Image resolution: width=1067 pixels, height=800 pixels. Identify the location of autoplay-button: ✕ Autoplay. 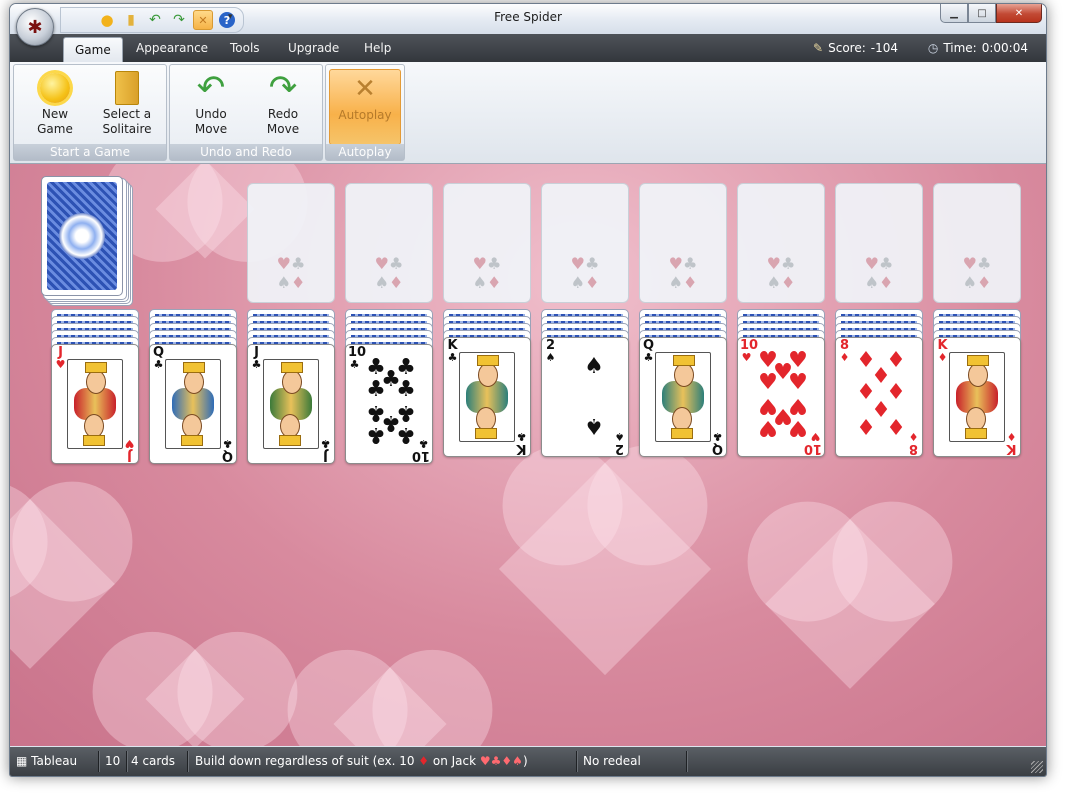
(365, 107).